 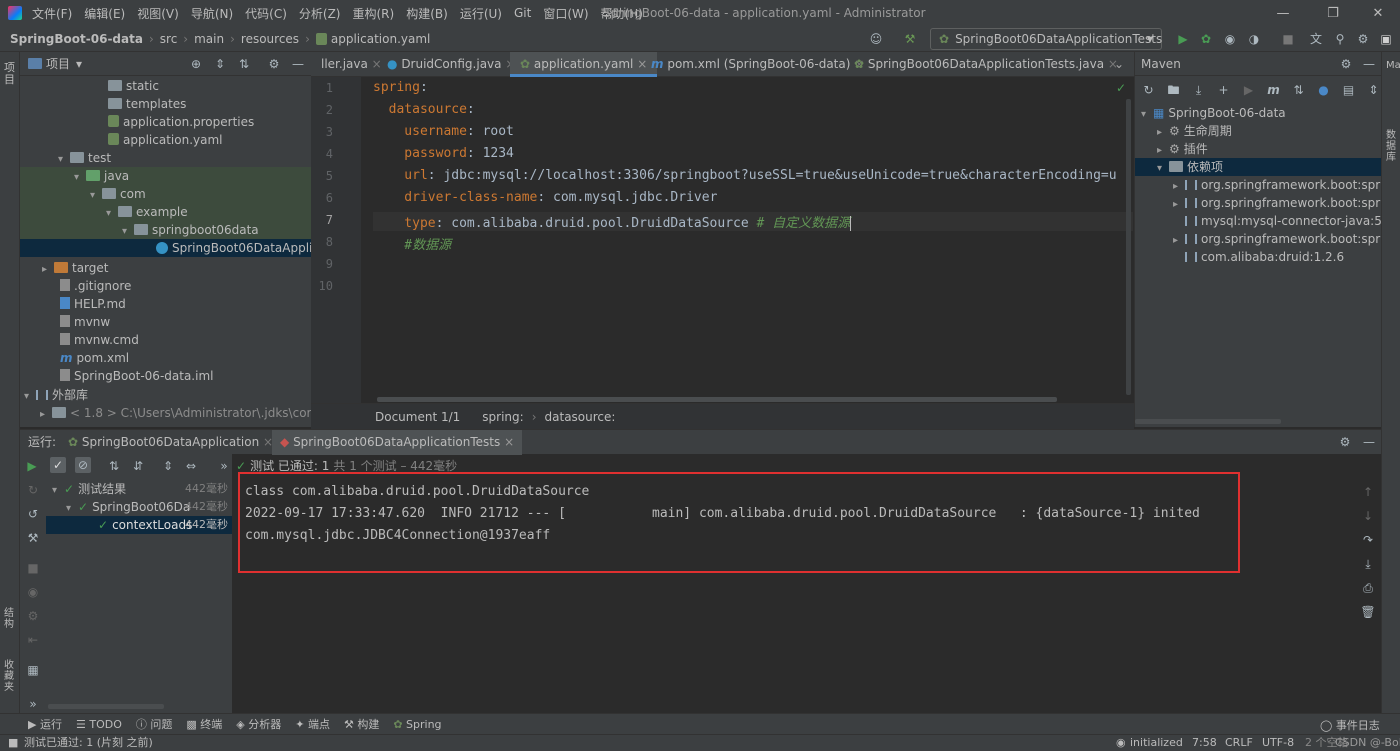 What do you see at coordinates (33, 490) in the screenshot?
I see `rerun-failed-icon: ↻` at bounding box center [33, 490].